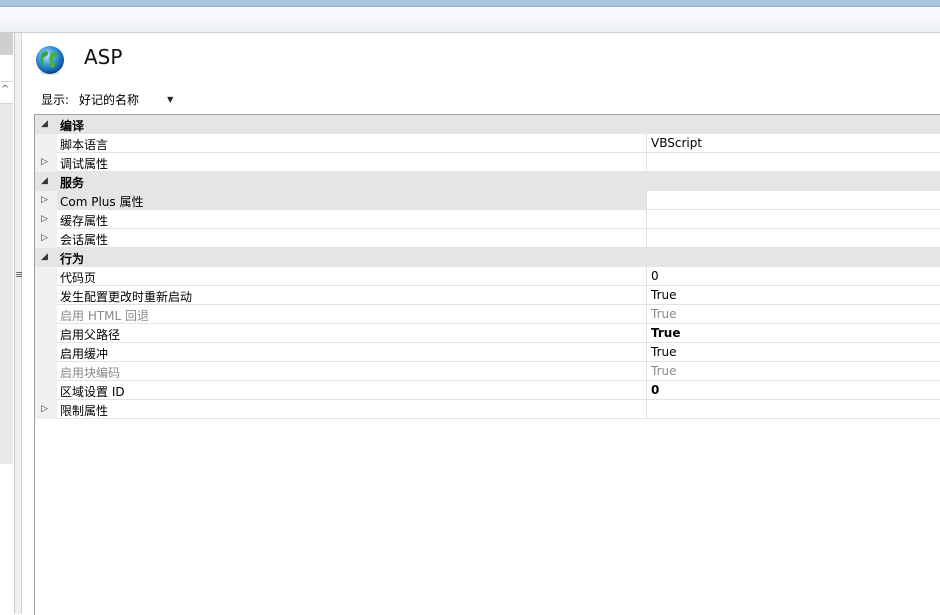 The height and width of the screenshot is (615, 940). What do you see at coordinates (84, 221) in the screenshot?
I see `property-name: 缓存属性` at bounding box center [84, 221].